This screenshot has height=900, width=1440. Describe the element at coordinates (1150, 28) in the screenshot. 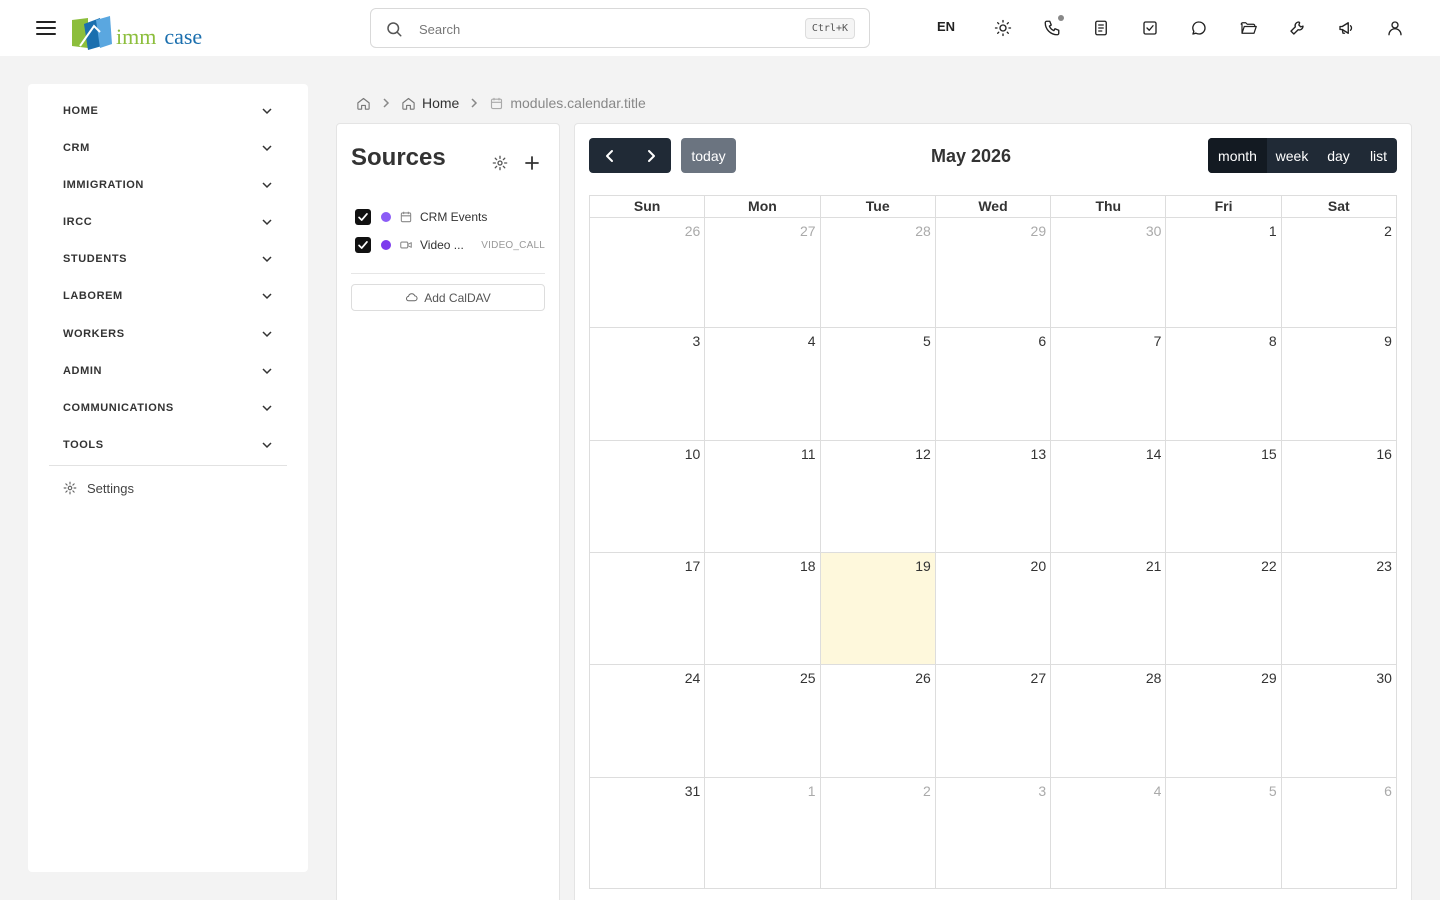

I see `checkbox-icon` at that location.